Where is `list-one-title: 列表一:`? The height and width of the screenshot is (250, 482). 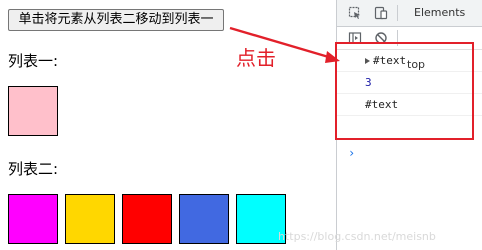
list-one-title: 列表一: is located at coordinates (33, 61).